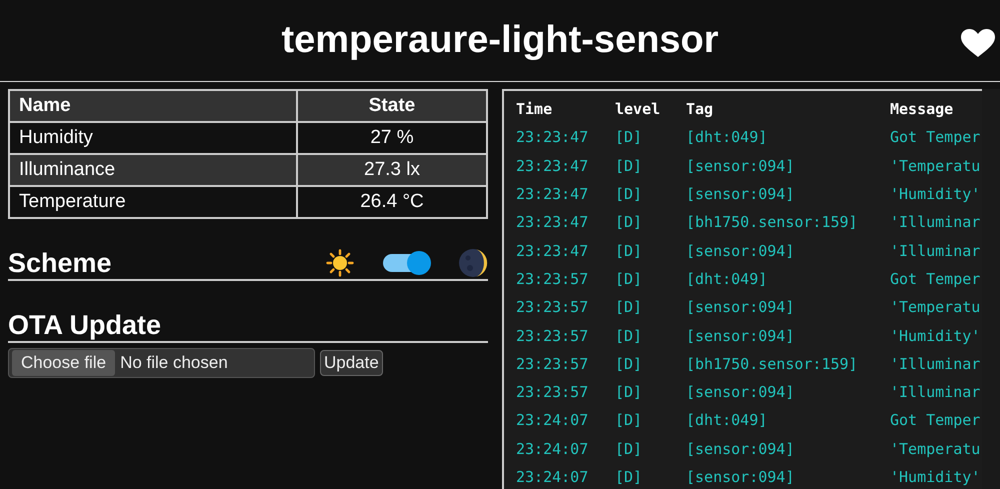 The height and width of the screenshot is (489, 1000). I want to click on file-status: No file chosen, so click(174, 363).